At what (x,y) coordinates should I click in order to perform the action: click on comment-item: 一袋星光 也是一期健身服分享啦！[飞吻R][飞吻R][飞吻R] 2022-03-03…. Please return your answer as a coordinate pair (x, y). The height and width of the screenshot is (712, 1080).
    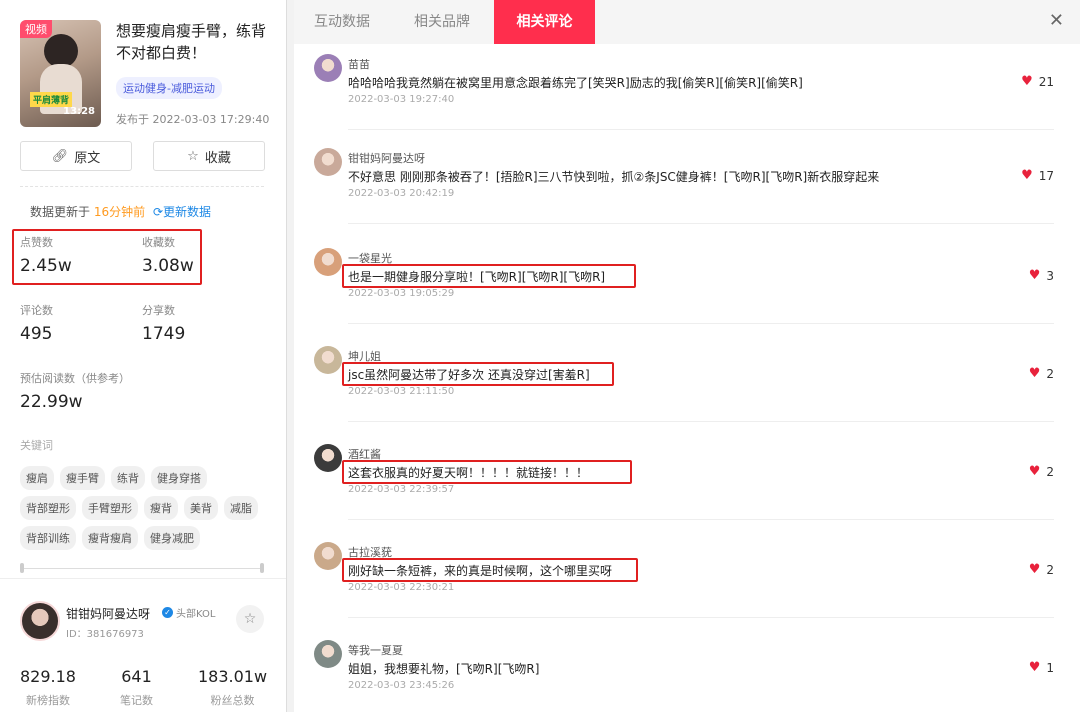
    Looking at the image, I should click on (683, 293).